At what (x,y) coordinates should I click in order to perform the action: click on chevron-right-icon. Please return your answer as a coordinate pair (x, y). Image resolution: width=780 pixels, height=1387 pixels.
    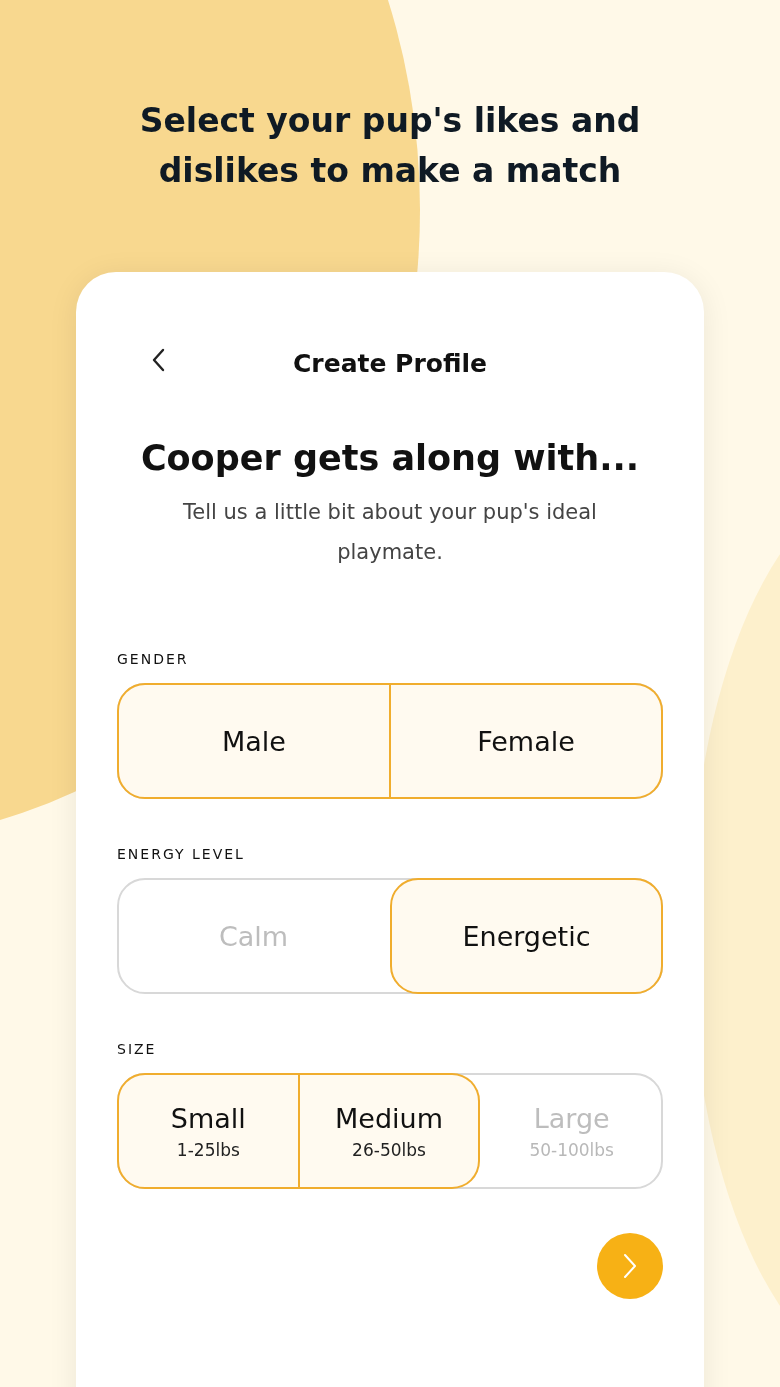
    Looking at the image, I should click on (630, 1266).